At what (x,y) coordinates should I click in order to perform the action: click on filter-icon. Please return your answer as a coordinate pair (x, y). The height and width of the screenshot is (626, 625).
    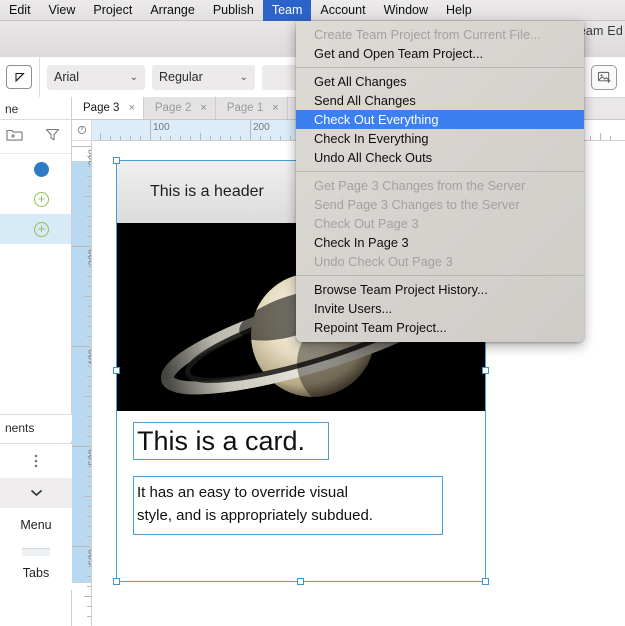
    Looking at the image, I should click on (52, 137).